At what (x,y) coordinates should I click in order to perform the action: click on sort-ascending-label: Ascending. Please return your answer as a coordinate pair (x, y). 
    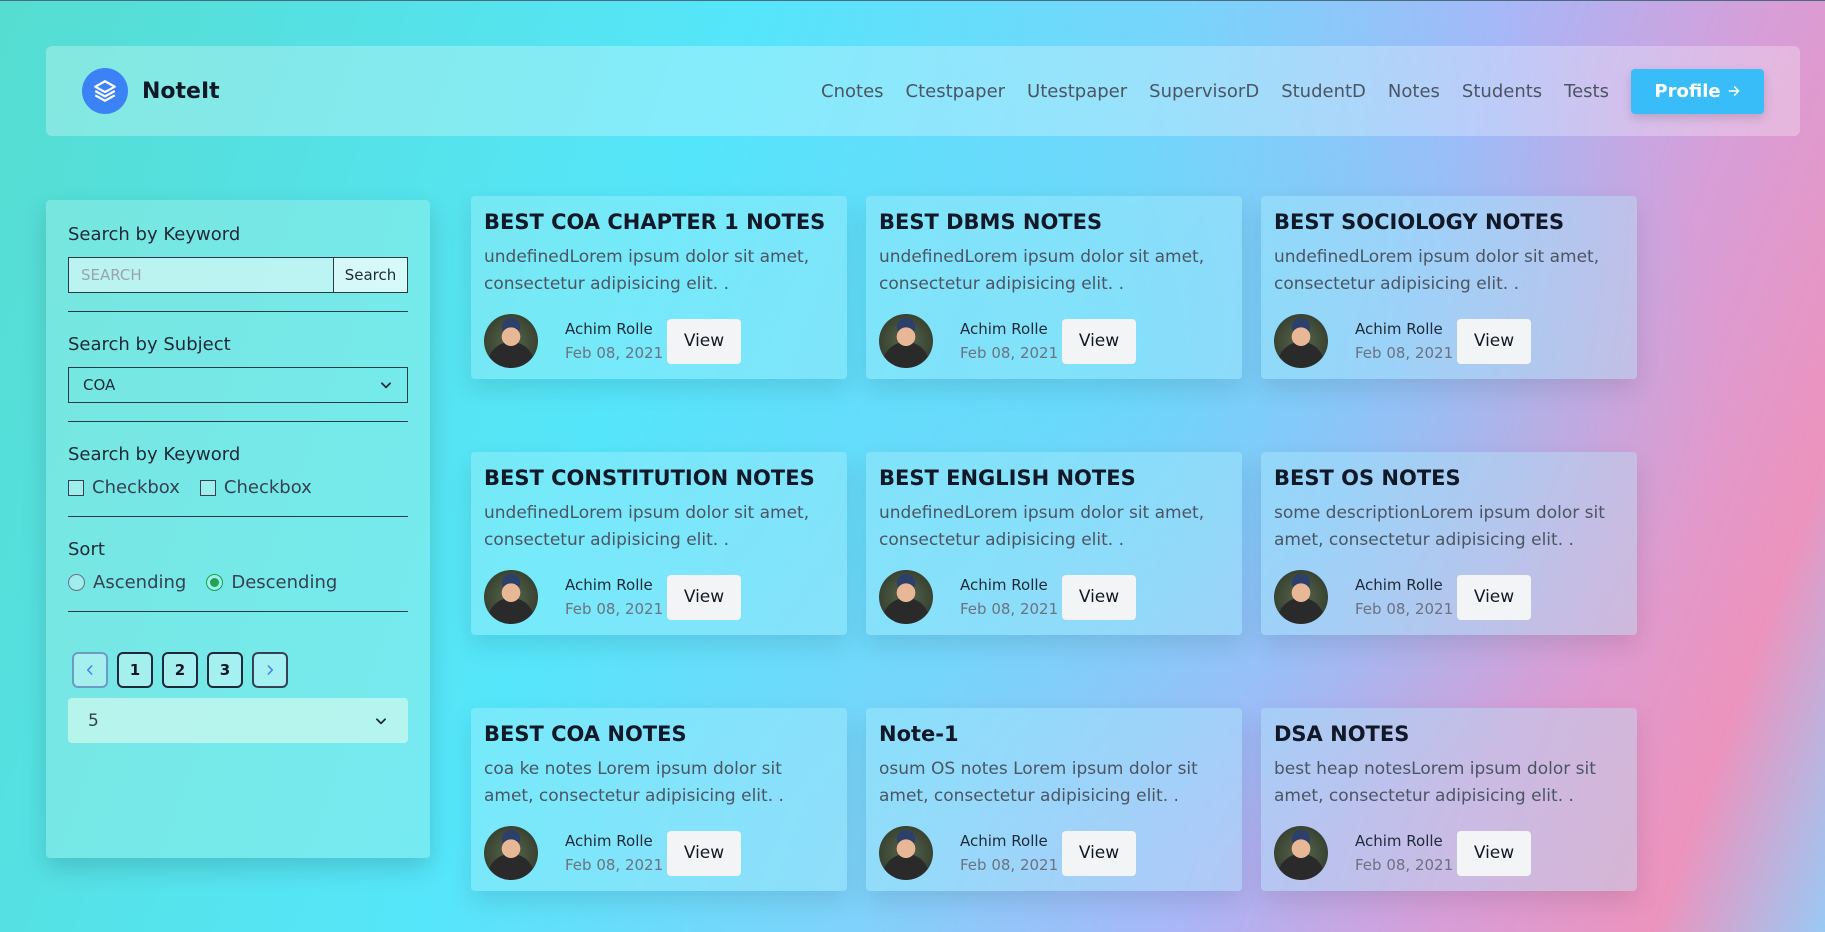
    Looking at the image, I should click on (140, 582).